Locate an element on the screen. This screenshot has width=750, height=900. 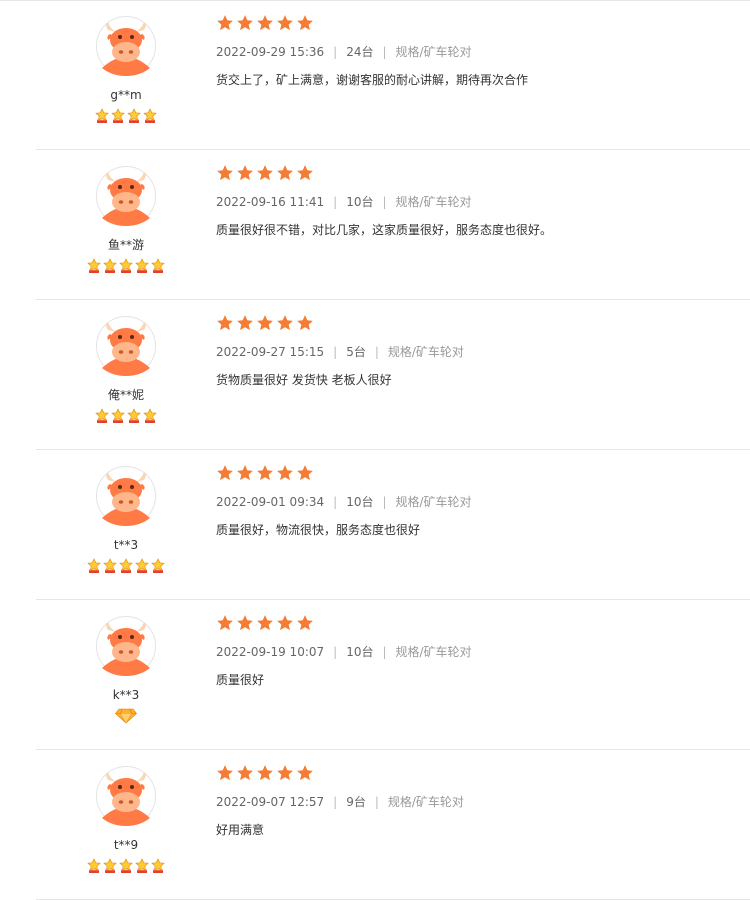
review-date: 2022-09-16 11:41 is located at coordinates (270, 202).